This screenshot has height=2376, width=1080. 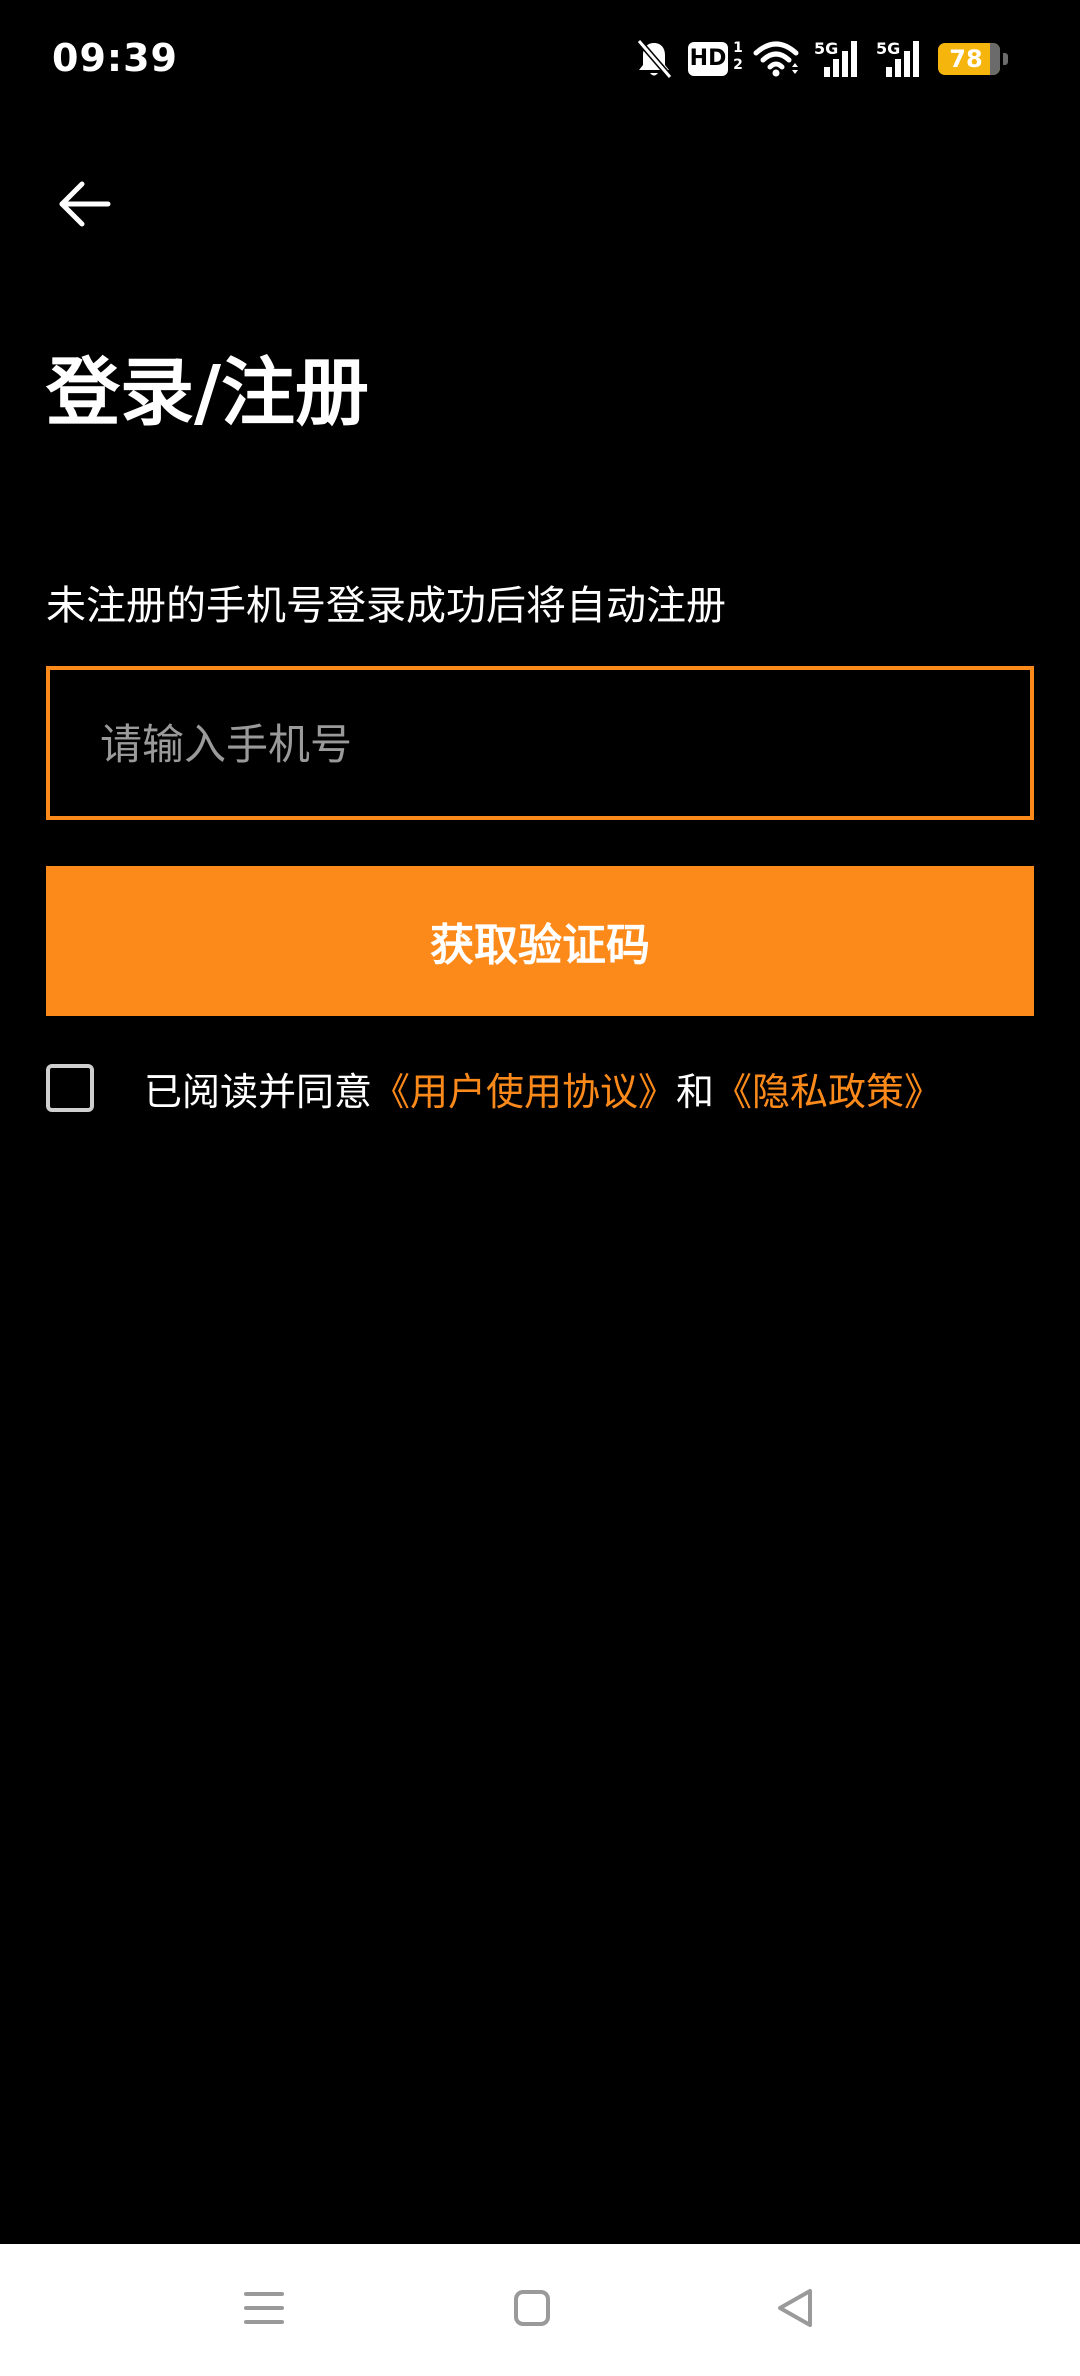 I want to click on user-agreement-link: 《用户使用协议》, so click(x=524, y=1092).